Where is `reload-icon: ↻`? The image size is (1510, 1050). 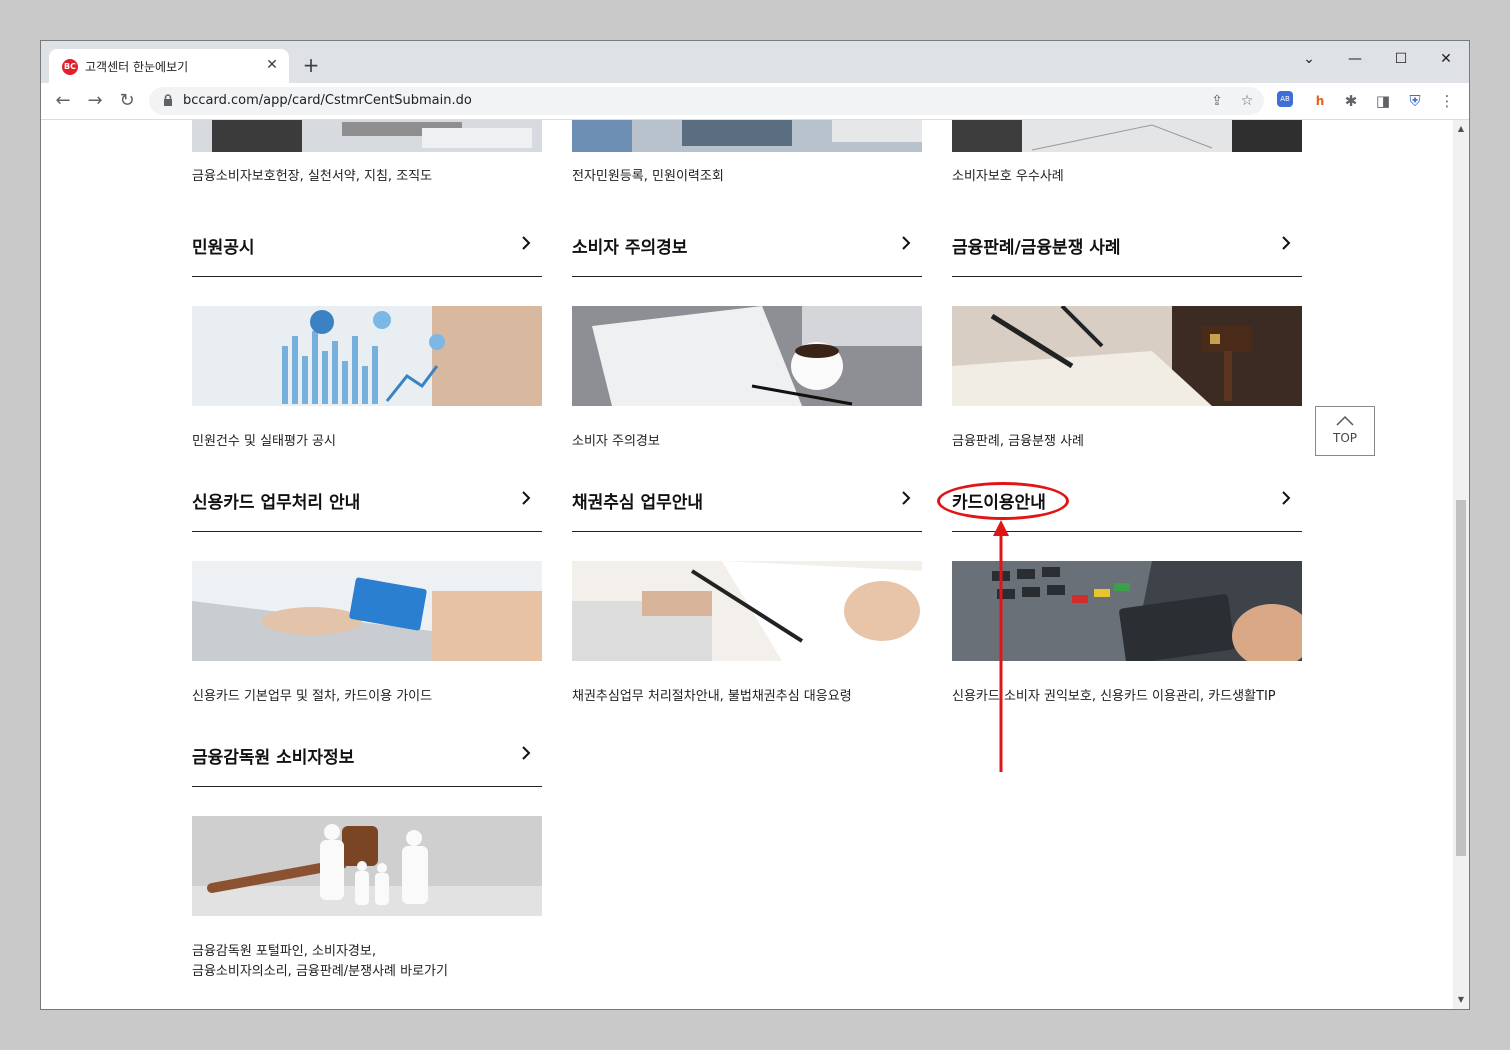
reload-icon: ↻ is located at coordinates (127, 101).